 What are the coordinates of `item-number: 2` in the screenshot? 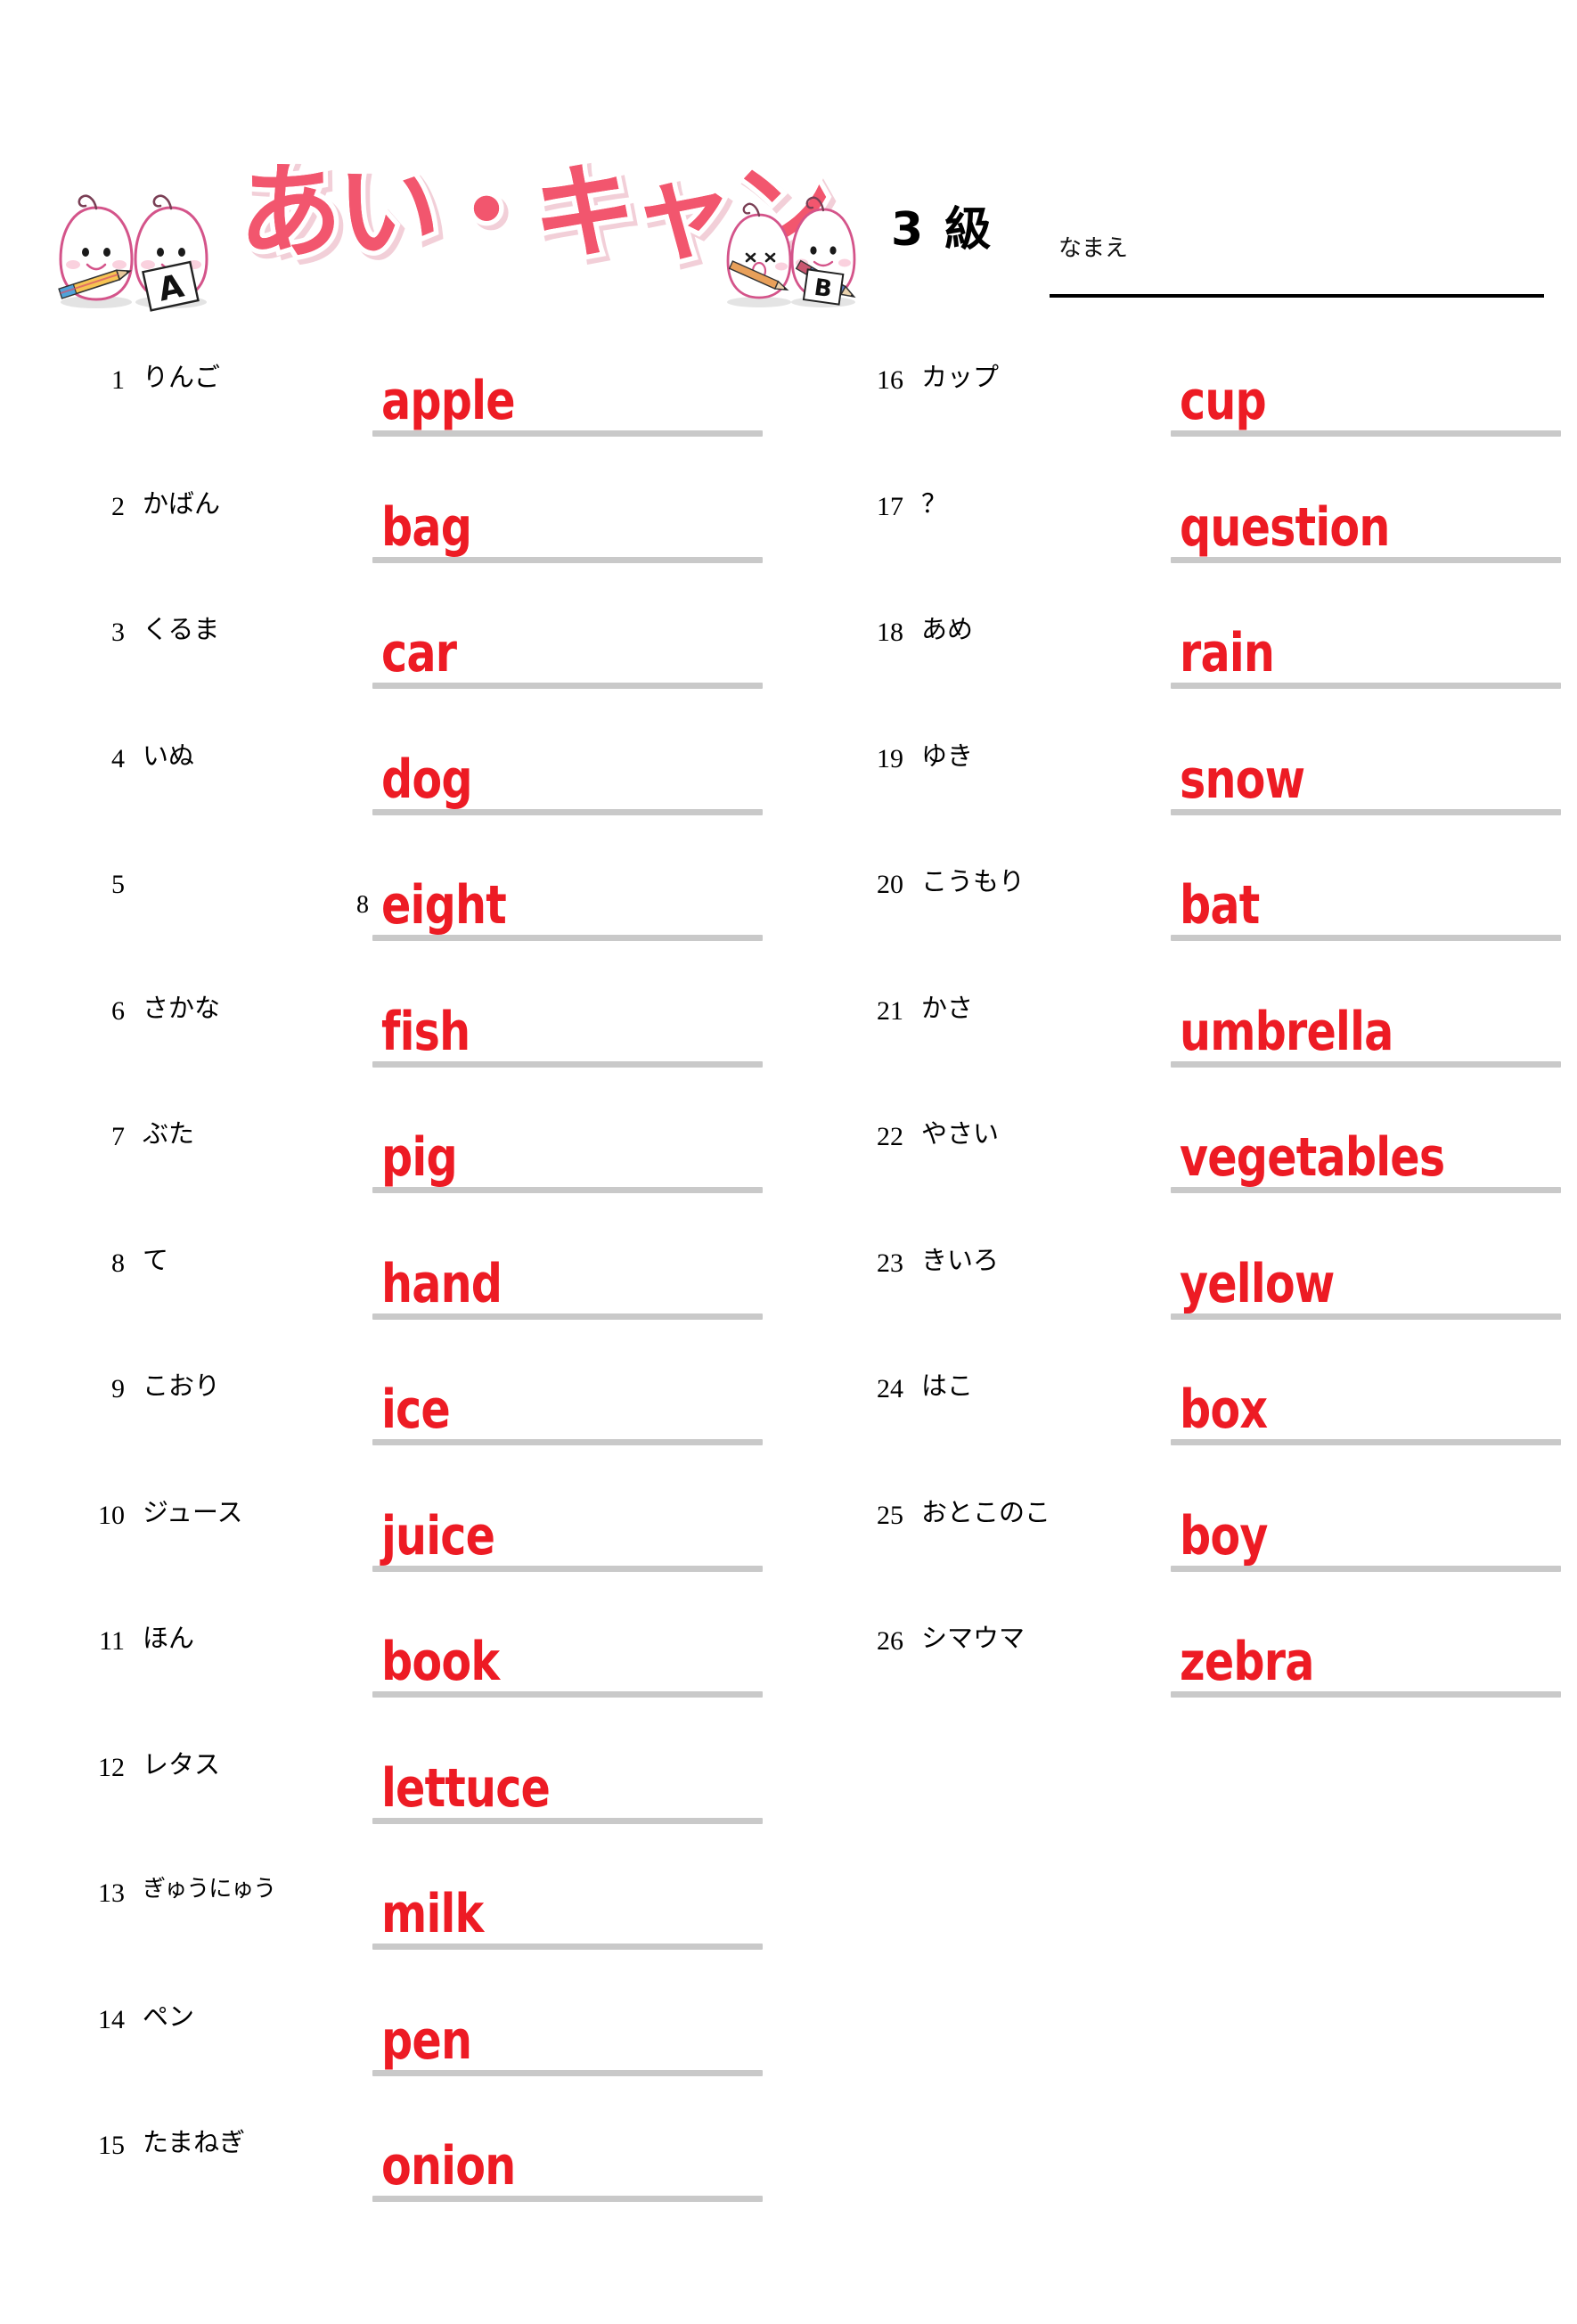 It's located at (118, 506).